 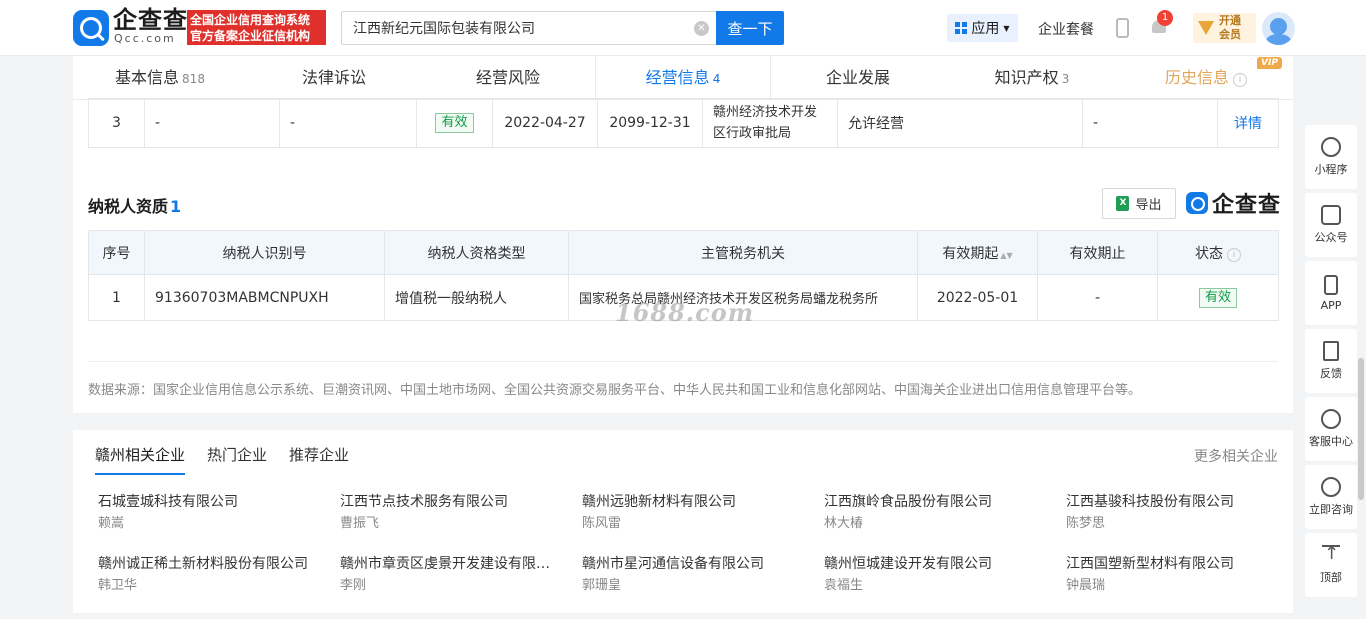 What do you see at coordinates (446, 574) in the screenshot?
I see `list-item: 赣州市章贡区虔景开发建设有限公司 李刚` at bounding box center [446, 574].